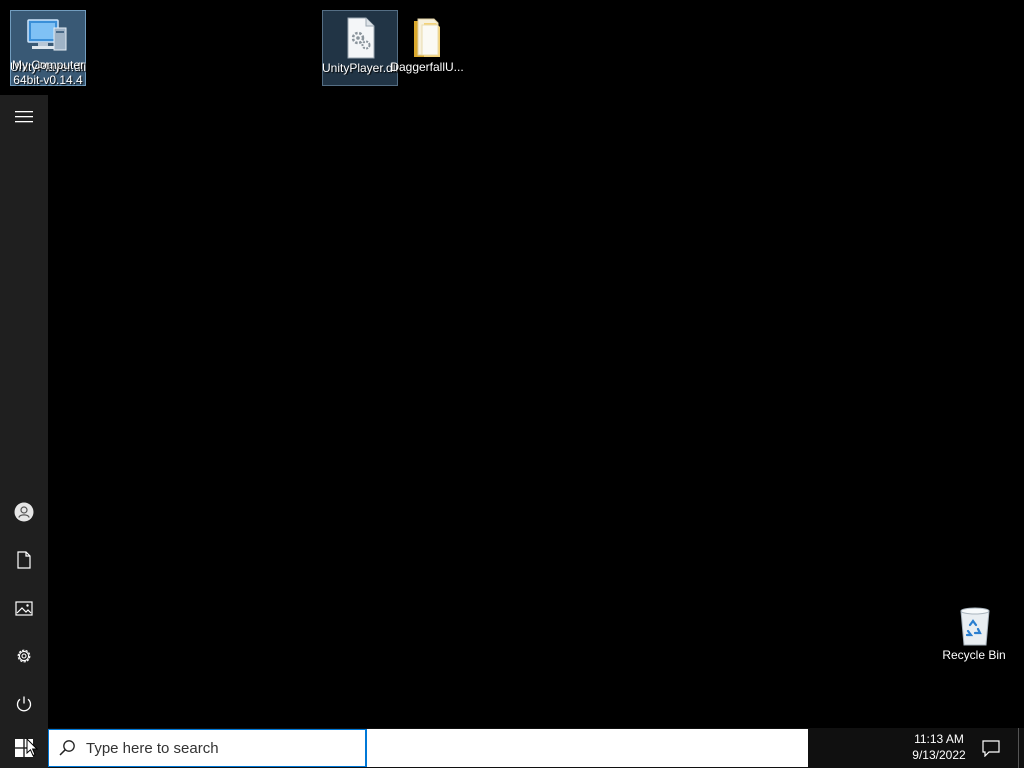 This screenshot has width=1024, height=768. I want to click on start-menu-pictures-button, so click(24, 608).